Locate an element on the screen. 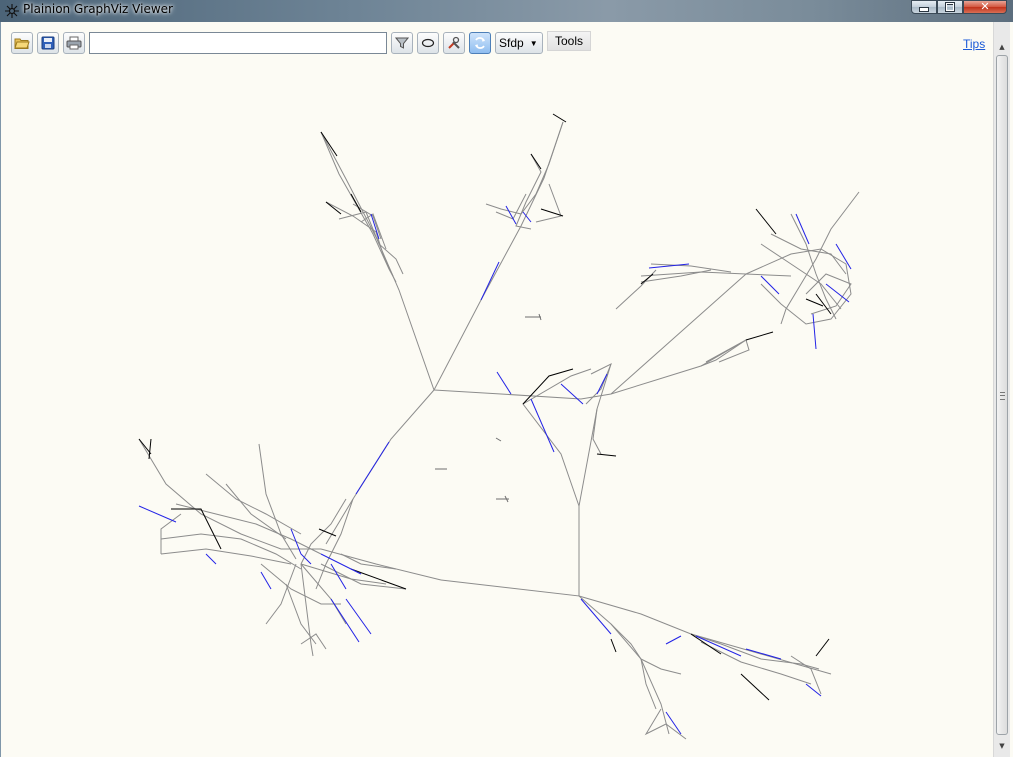 This screenshot has width=1013, height=757. refresh-icon is located at coordinates (480, 43).